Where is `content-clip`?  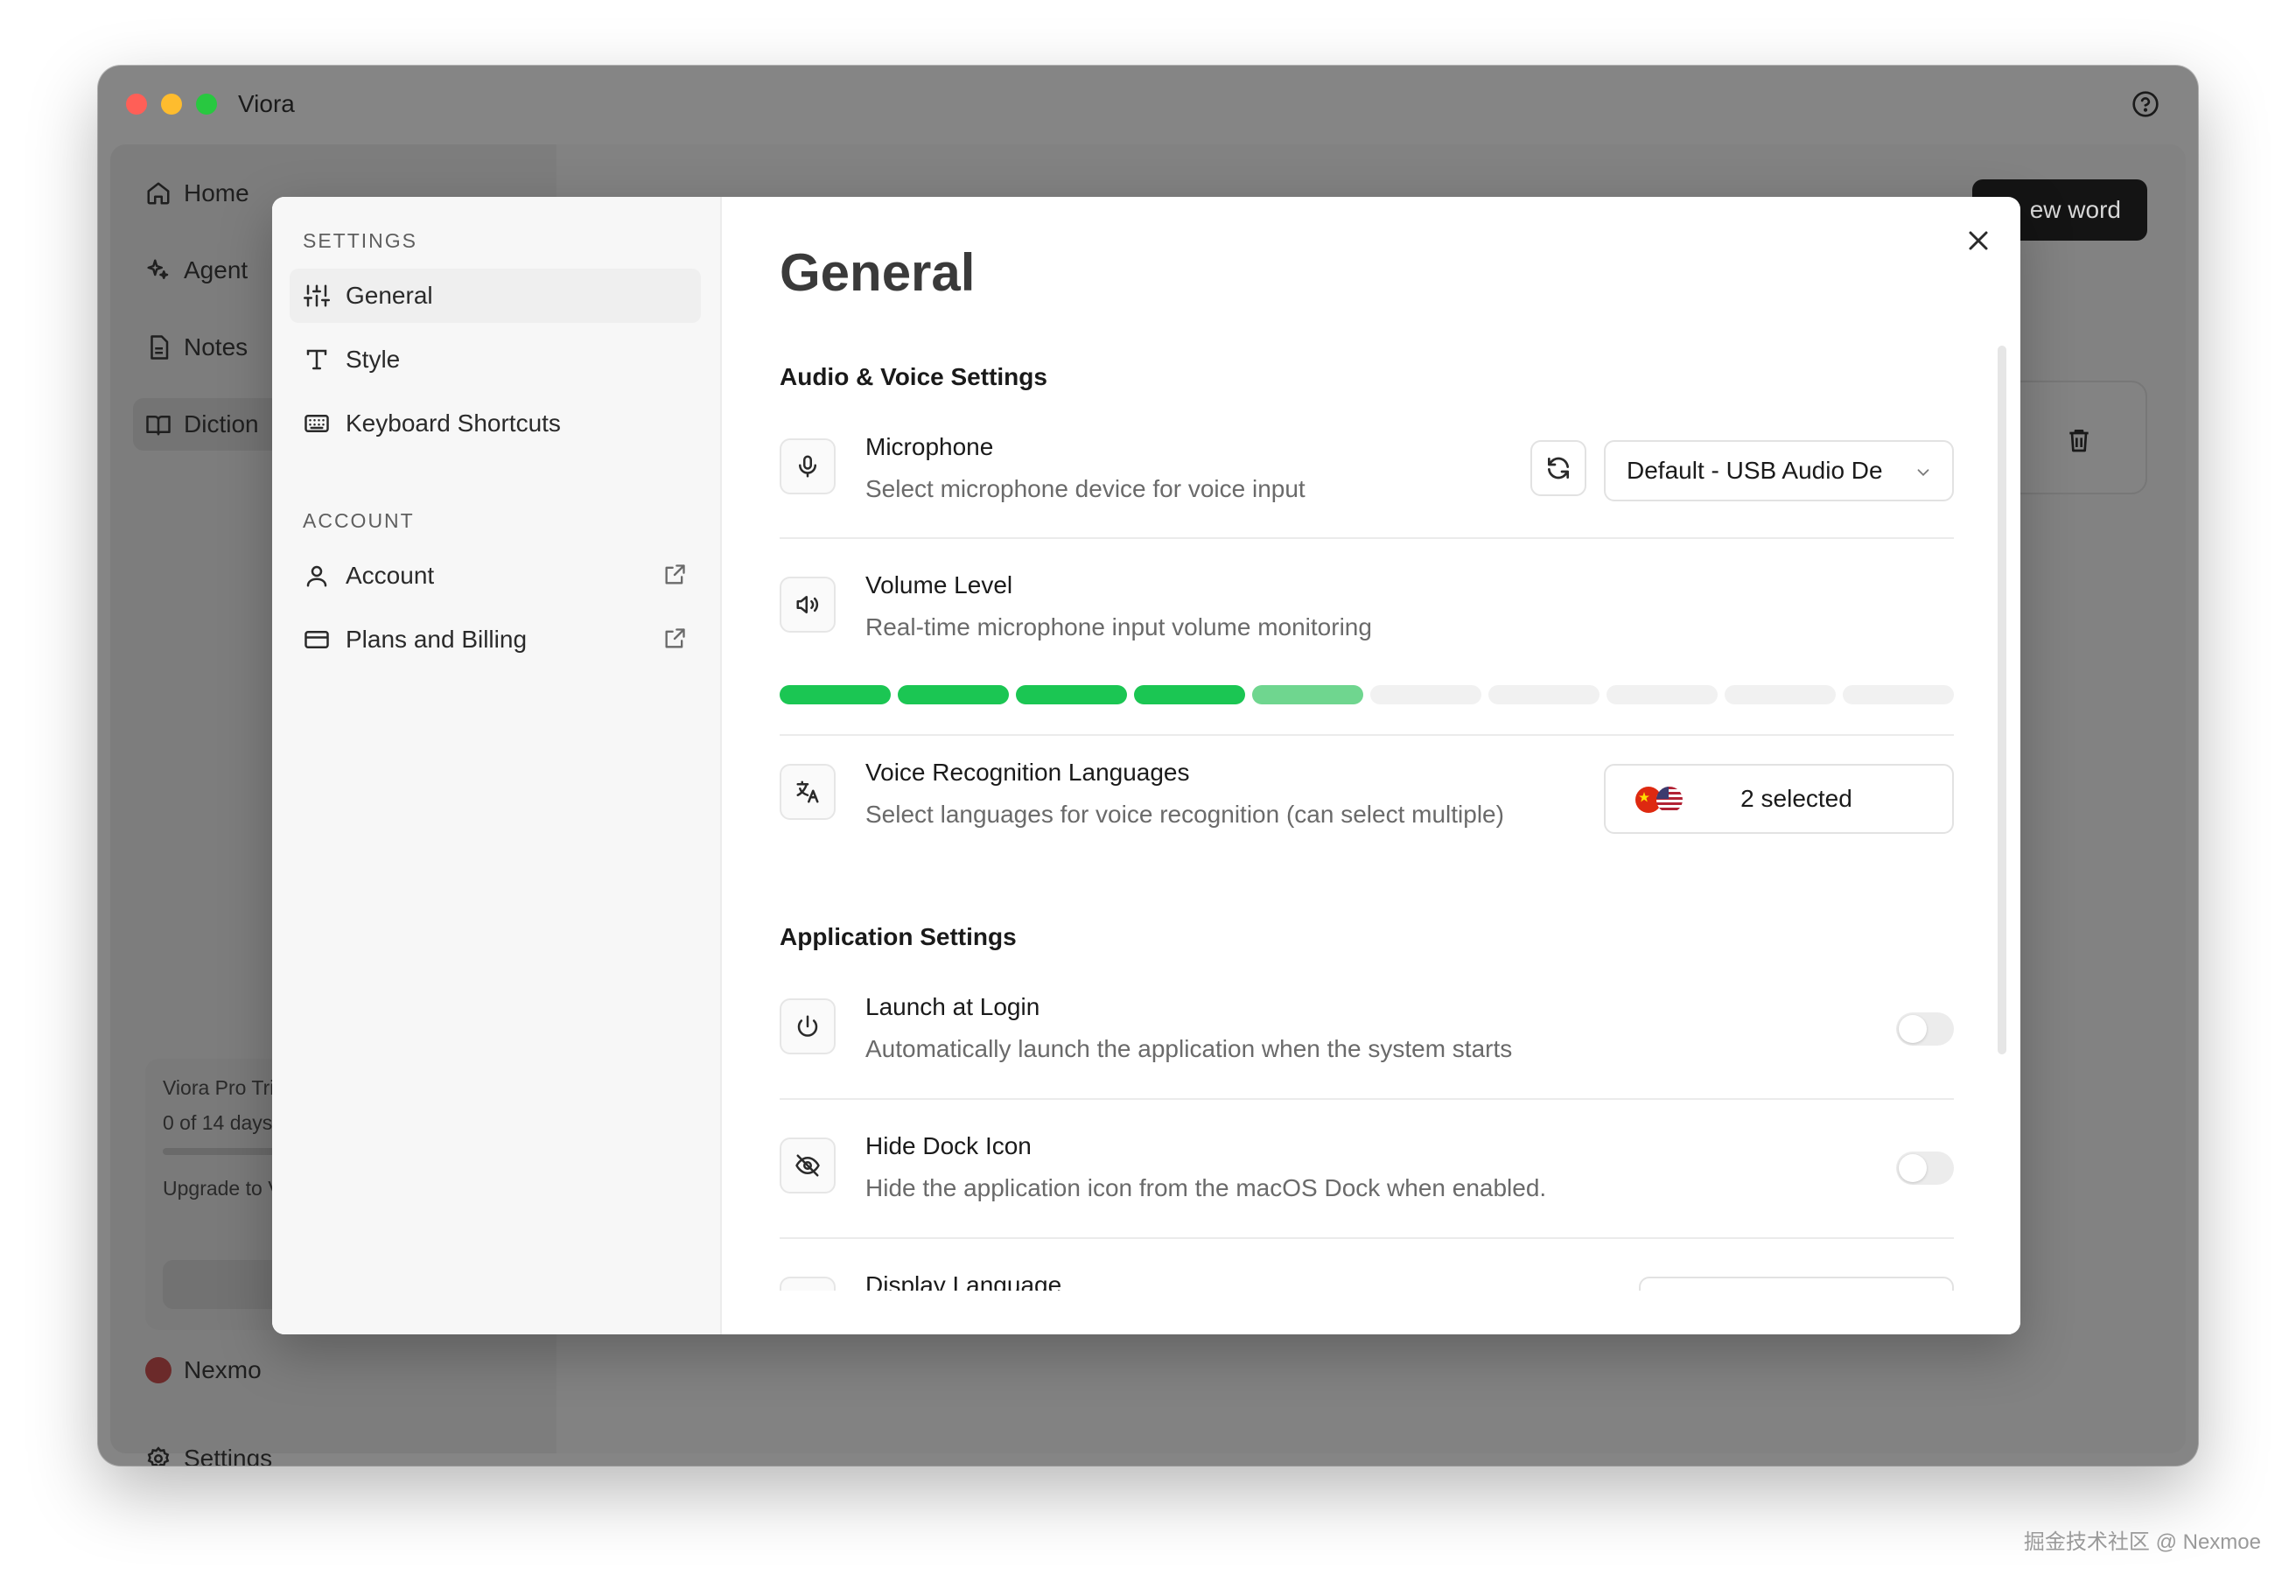
content-clip is located at coordinates (1372, 1312).